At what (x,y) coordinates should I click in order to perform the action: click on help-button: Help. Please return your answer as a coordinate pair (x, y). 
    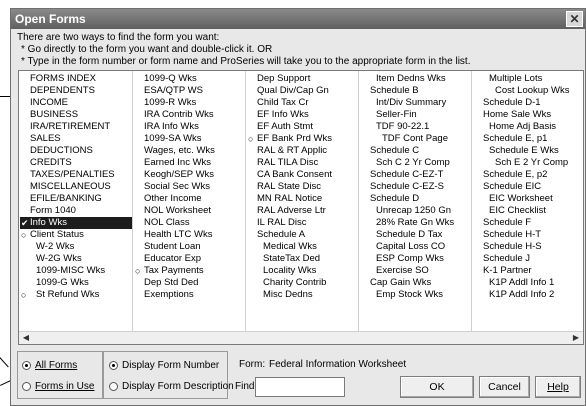
    Looking at the image, I should click on (558, 387).